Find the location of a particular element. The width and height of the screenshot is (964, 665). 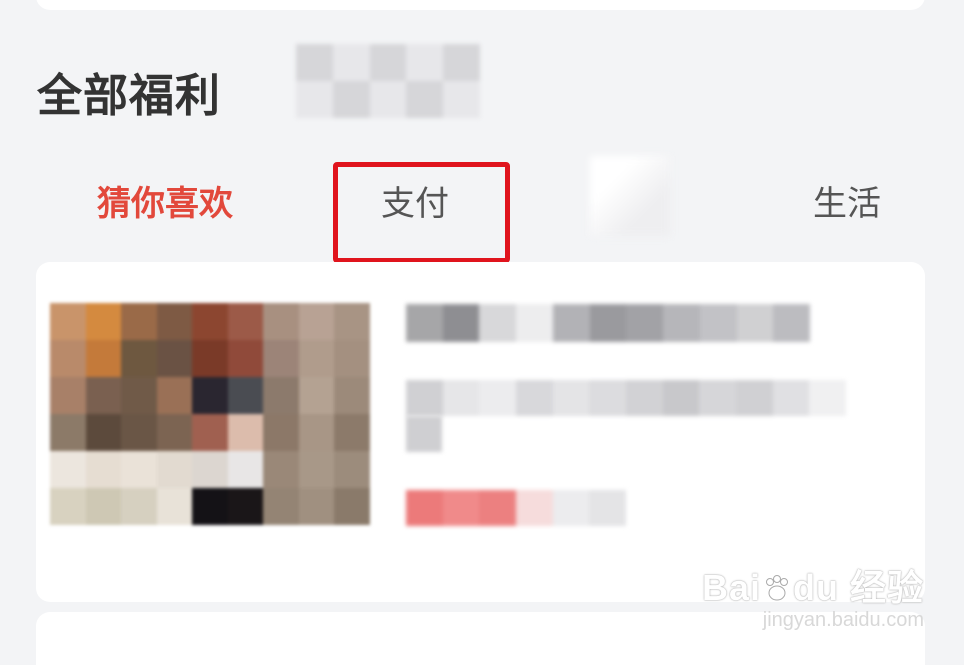

redacted-product-title is located at coordinates (608, 323).